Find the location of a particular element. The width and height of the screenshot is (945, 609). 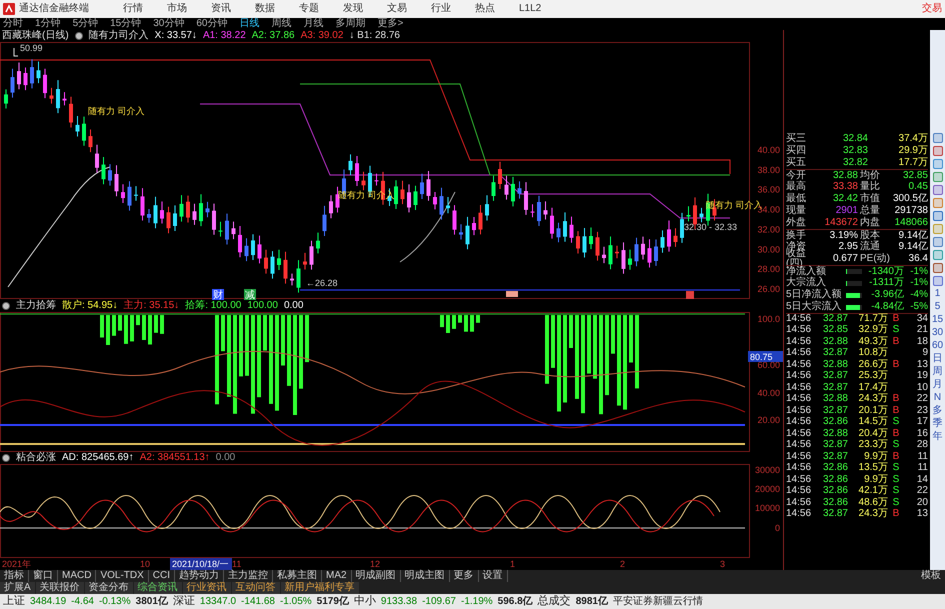

period-button: 月 is located at coordinates (937, 385).